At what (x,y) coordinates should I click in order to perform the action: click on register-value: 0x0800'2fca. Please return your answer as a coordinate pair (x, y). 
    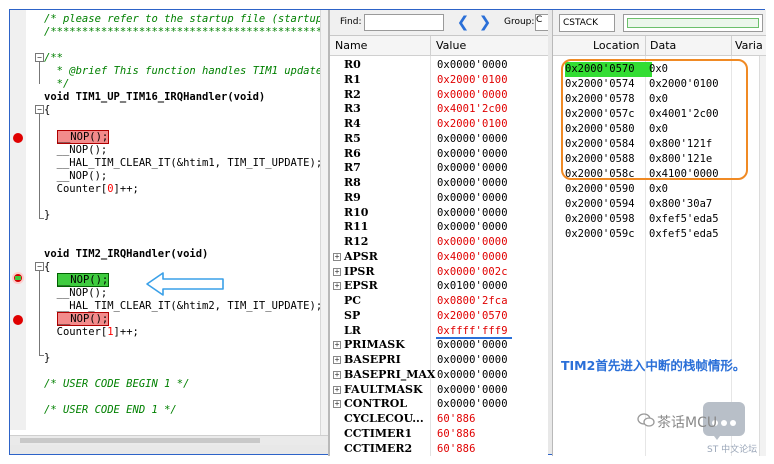
    Looking at the image, I should click on (472, 301).